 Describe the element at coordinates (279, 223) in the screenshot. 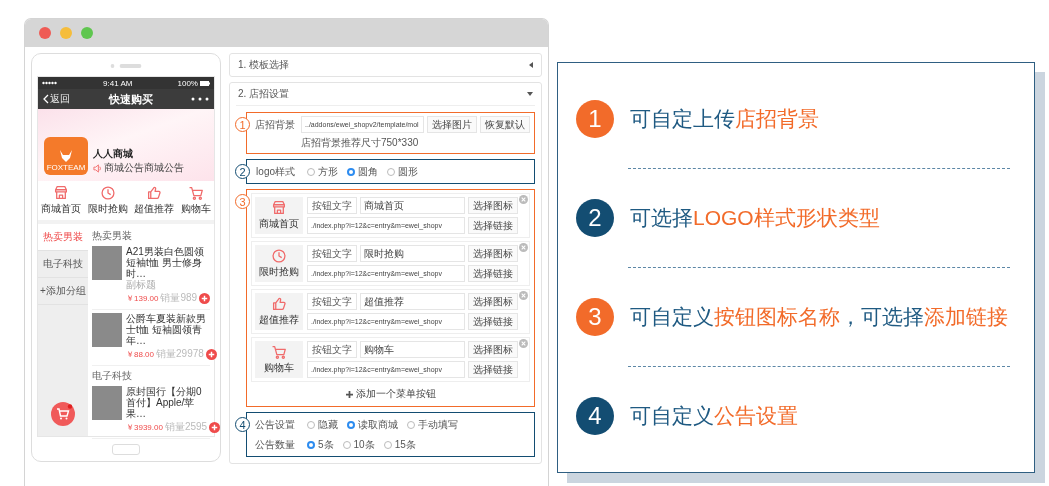

I see `menu-button-label: 商城首页` at that location.